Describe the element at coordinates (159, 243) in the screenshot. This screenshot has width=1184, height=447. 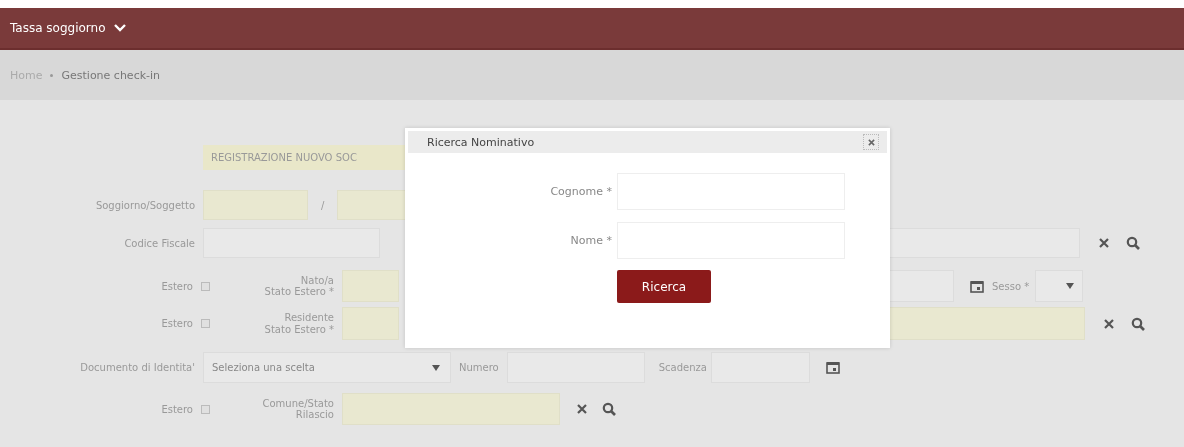
I see `field-label: Codice Fiscale` at that location.